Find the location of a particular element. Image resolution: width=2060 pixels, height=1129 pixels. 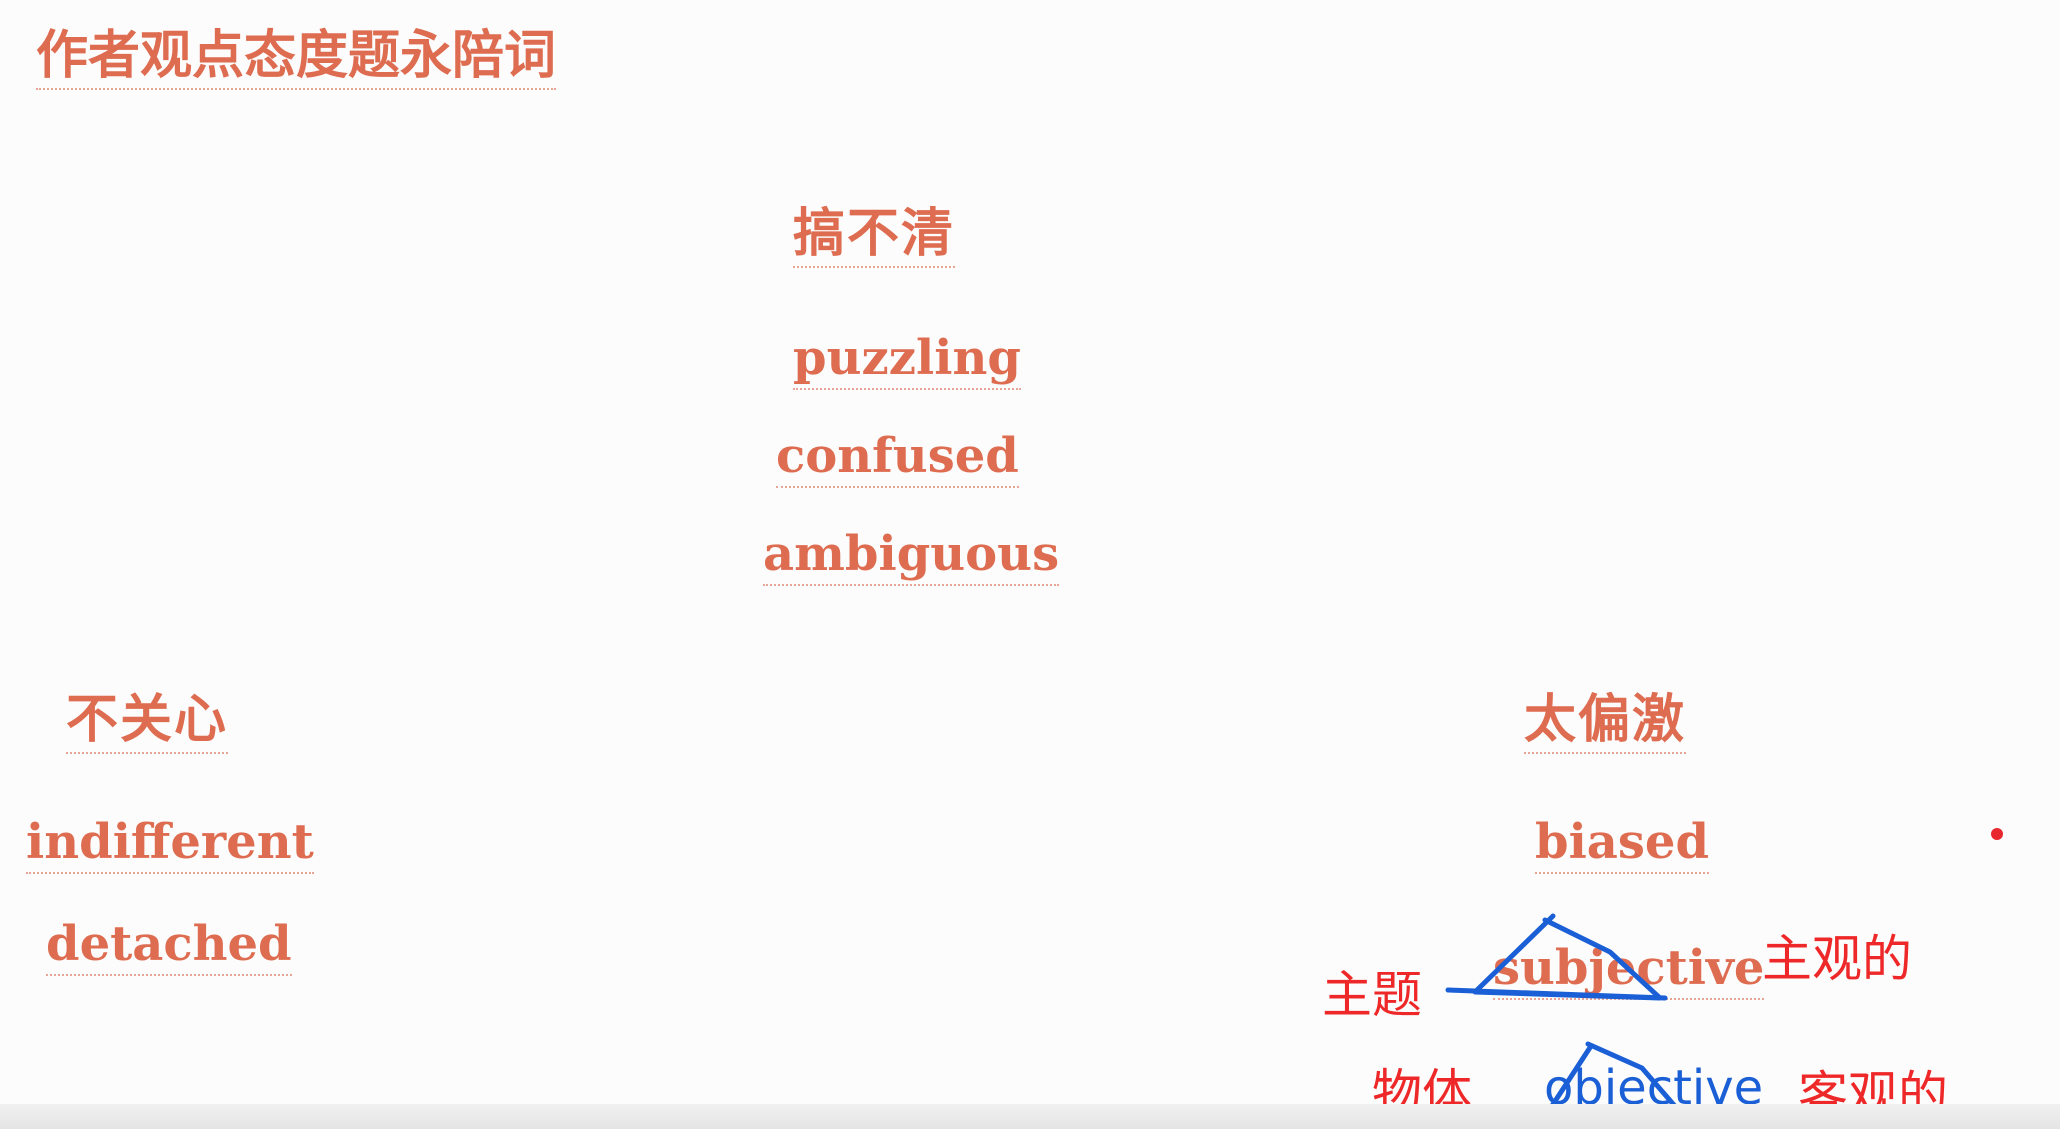

word-subjective: subjective is located at coordinates (1629, 972).